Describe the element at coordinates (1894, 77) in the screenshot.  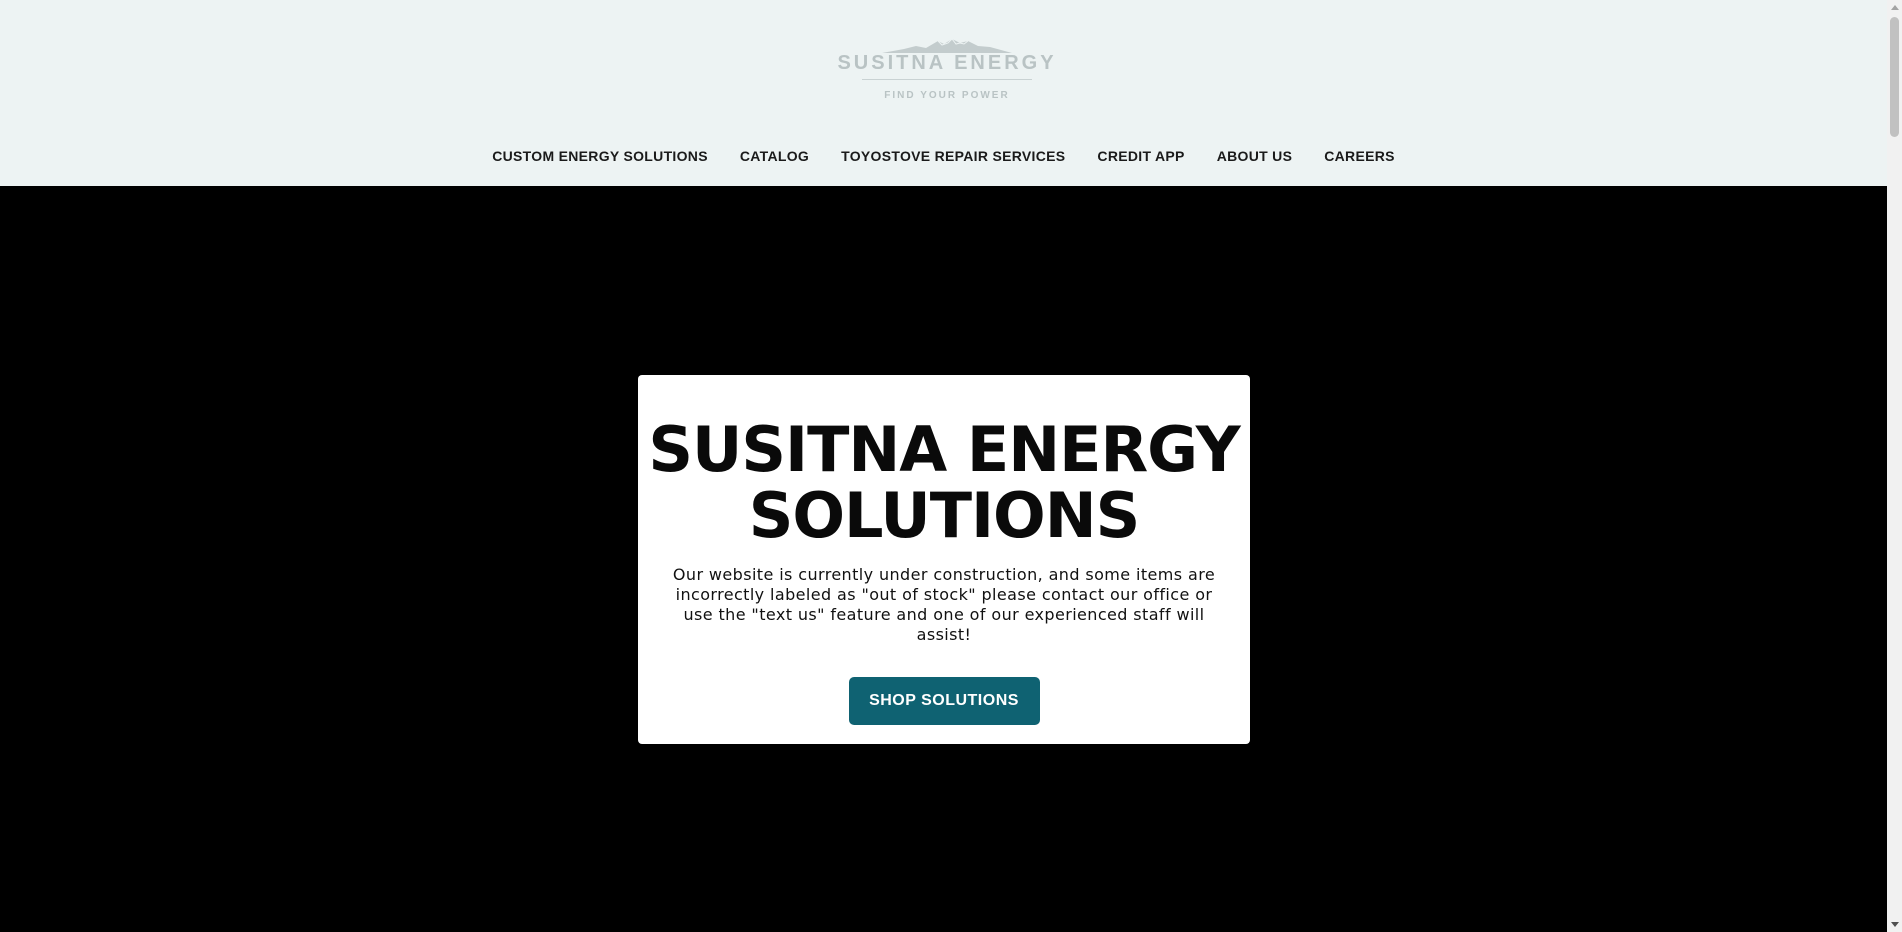
I see `scrollbar-thumb` at that location.